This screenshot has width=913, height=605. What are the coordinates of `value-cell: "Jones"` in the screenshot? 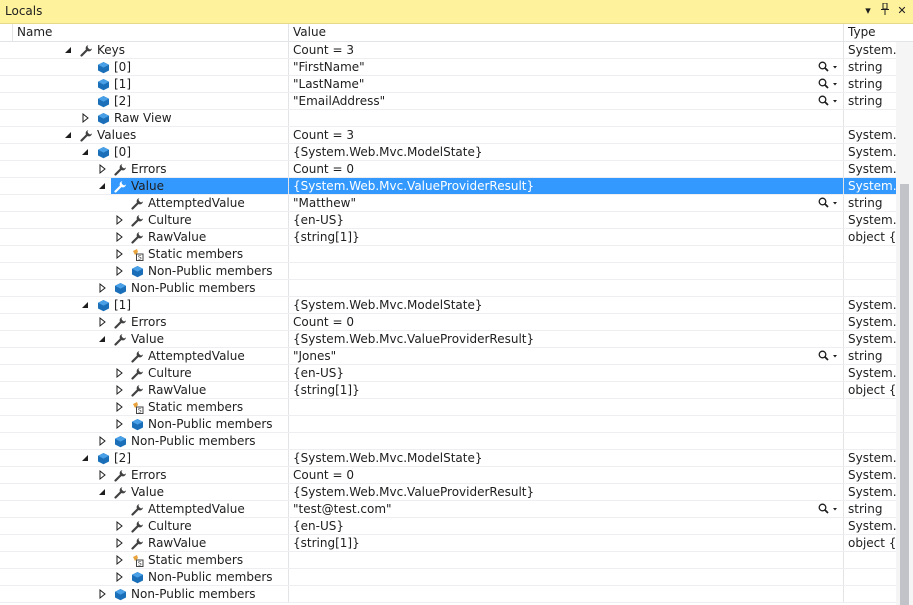 It's located at (565, 356).